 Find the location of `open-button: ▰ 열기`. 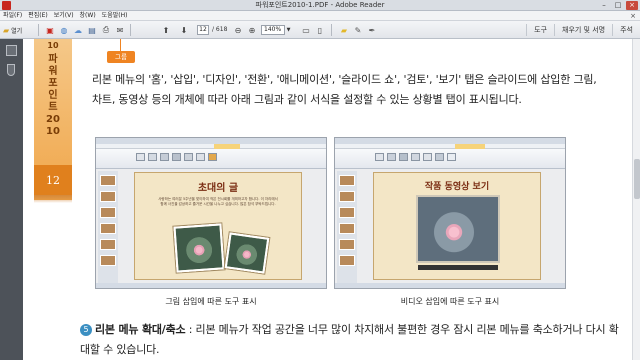

open-button: ▰ 열기 is located at coordinates (12, 30).